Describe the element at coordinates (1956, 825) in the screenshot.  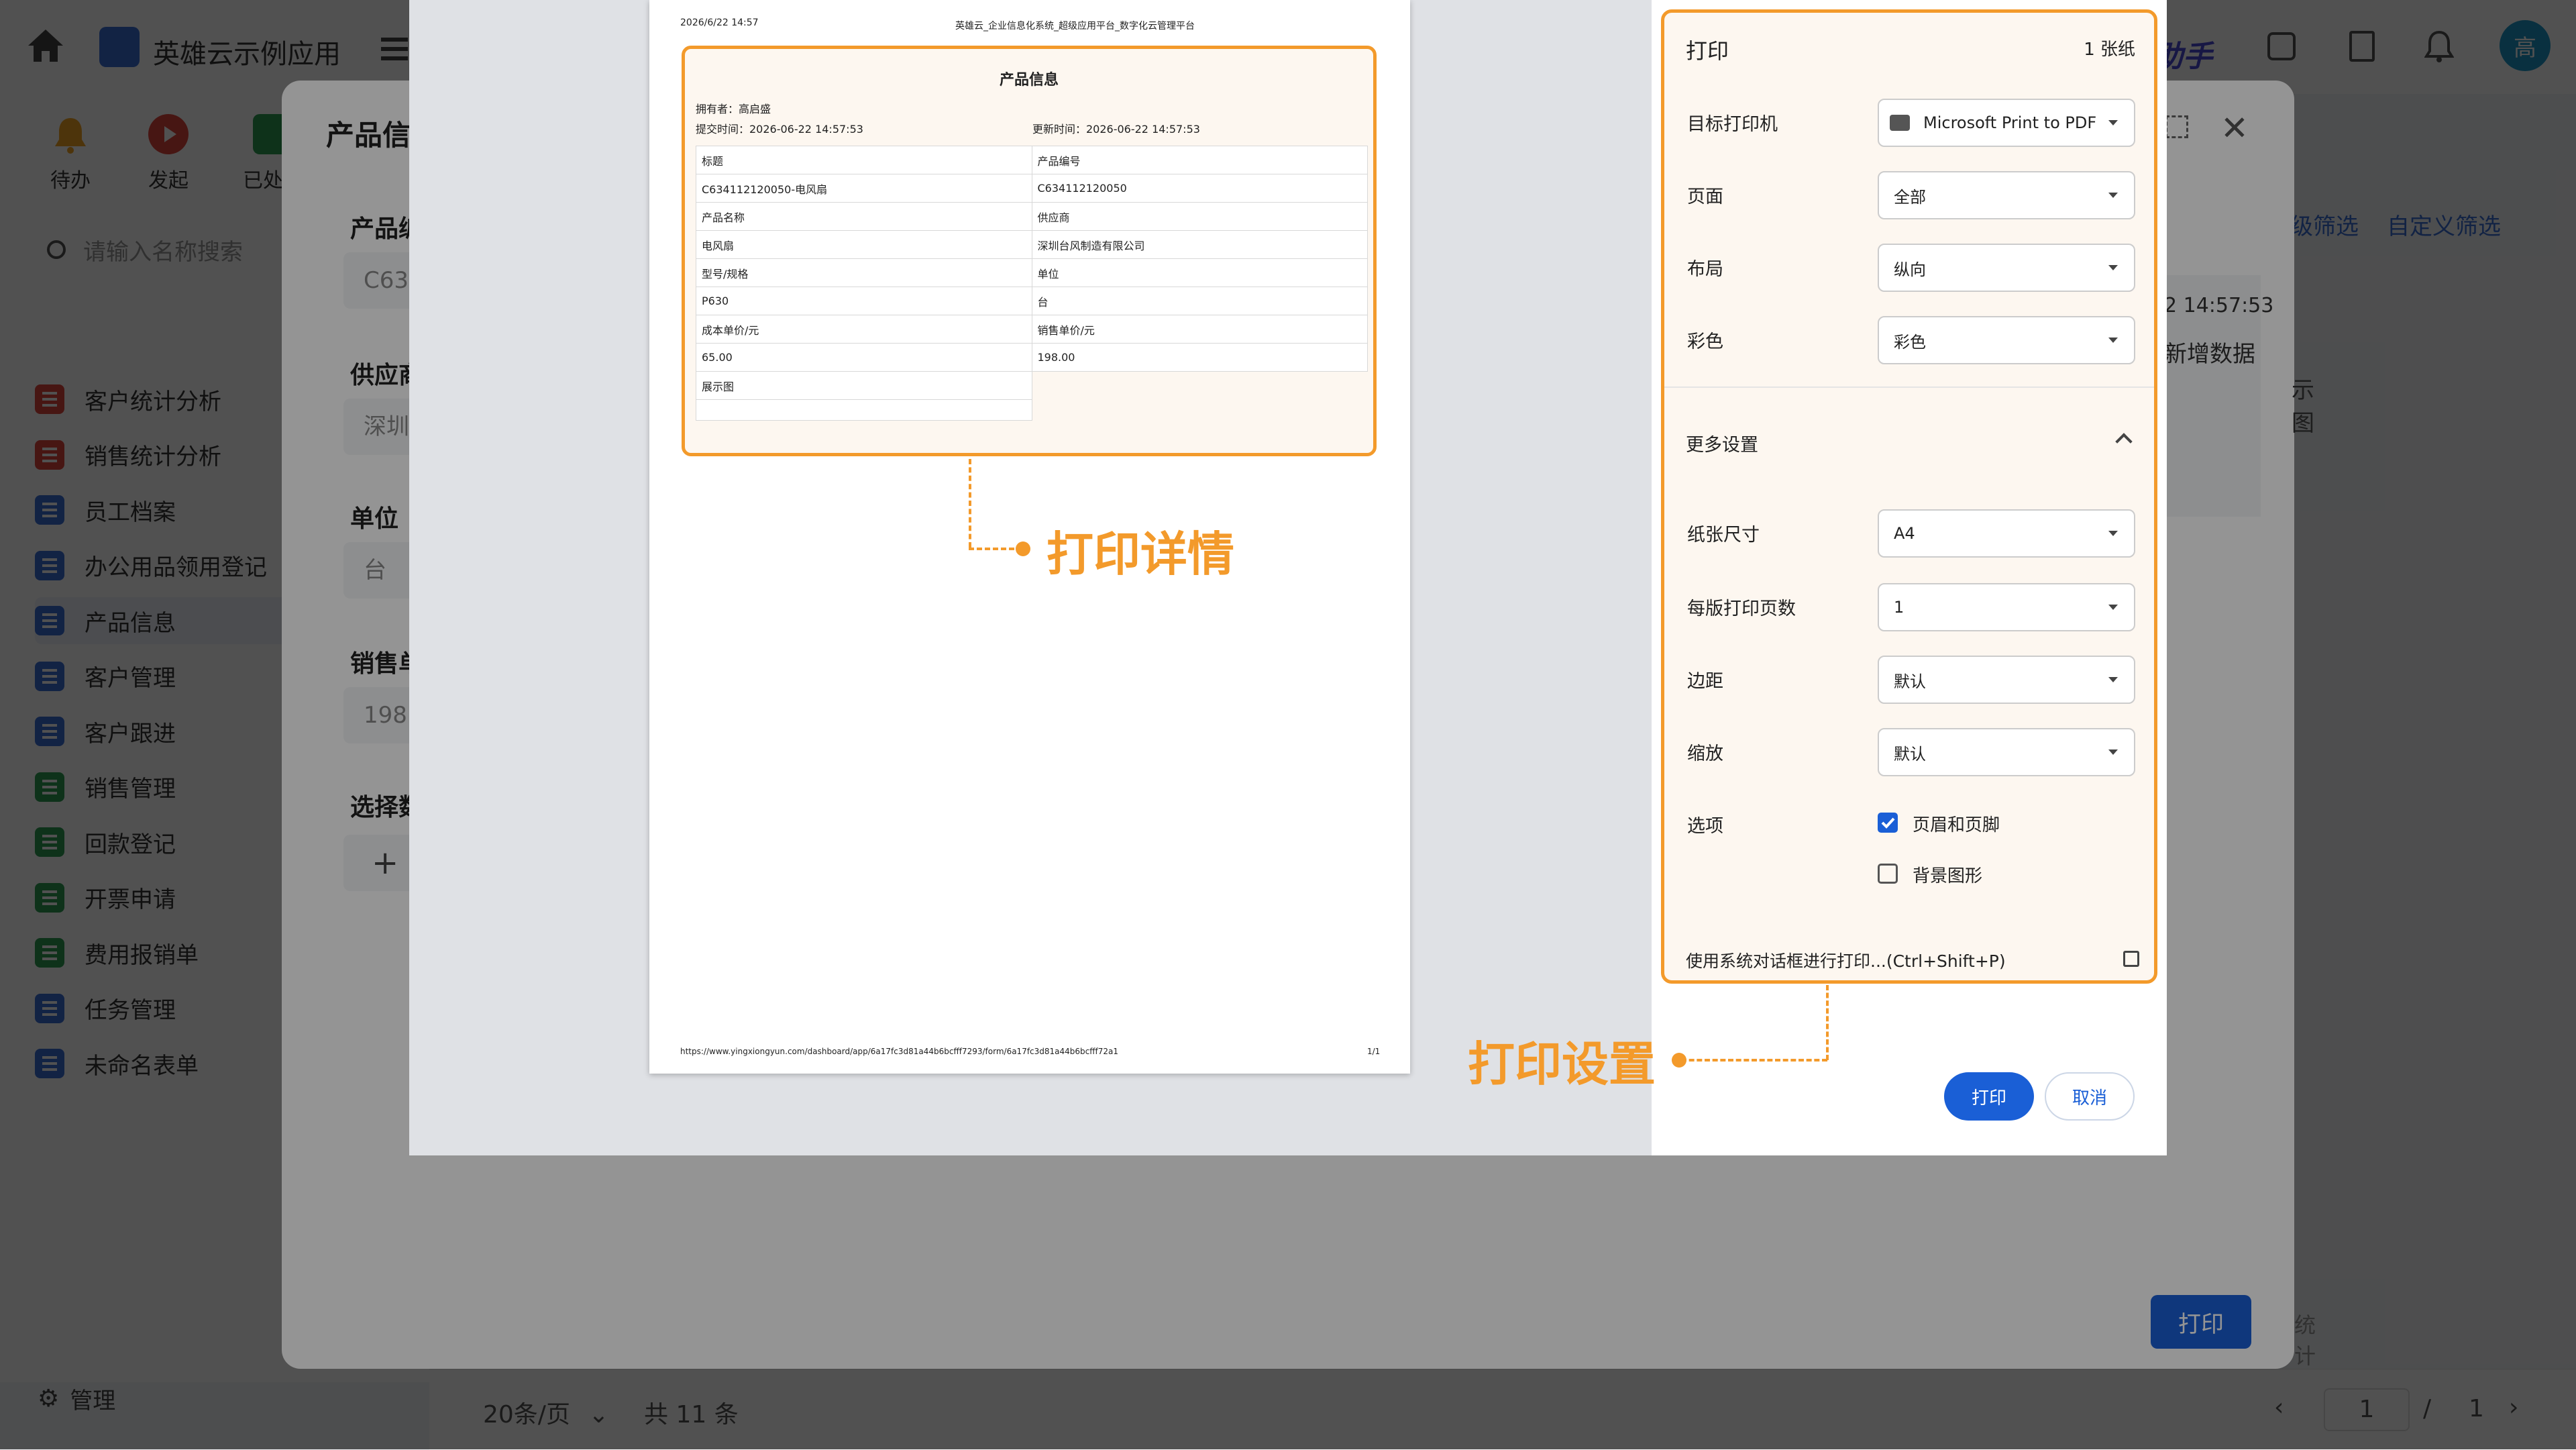
I see `header-footer-label: 页眉和页脚` at that location.